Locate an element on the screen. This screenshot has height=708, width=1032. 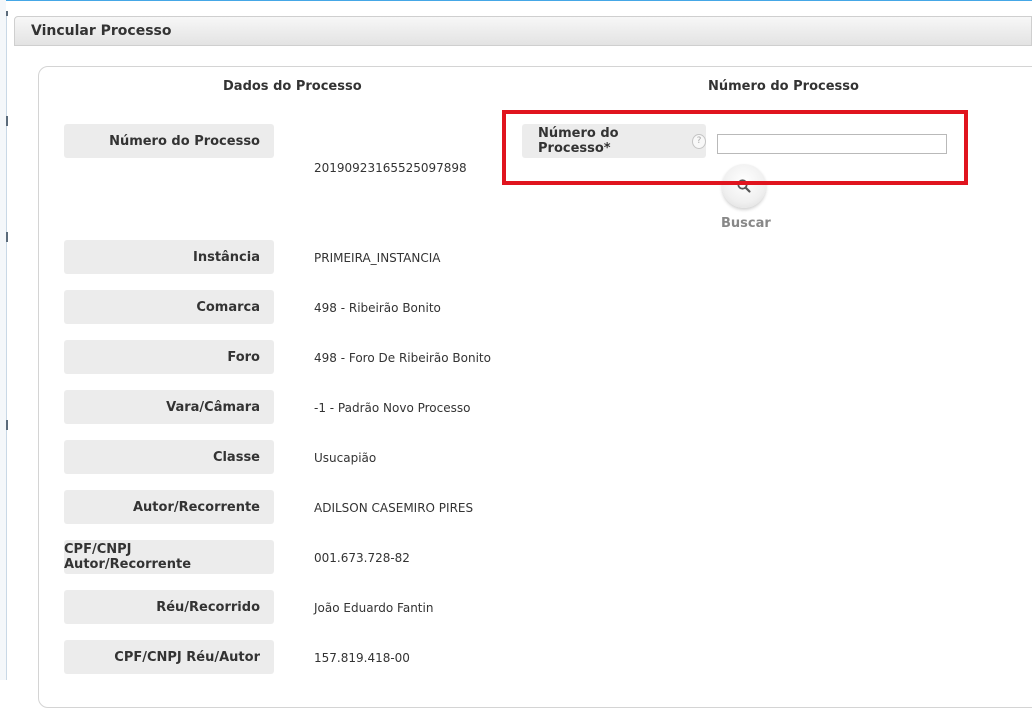
question-circle-icon: ? is located at coordinates (699, 141).